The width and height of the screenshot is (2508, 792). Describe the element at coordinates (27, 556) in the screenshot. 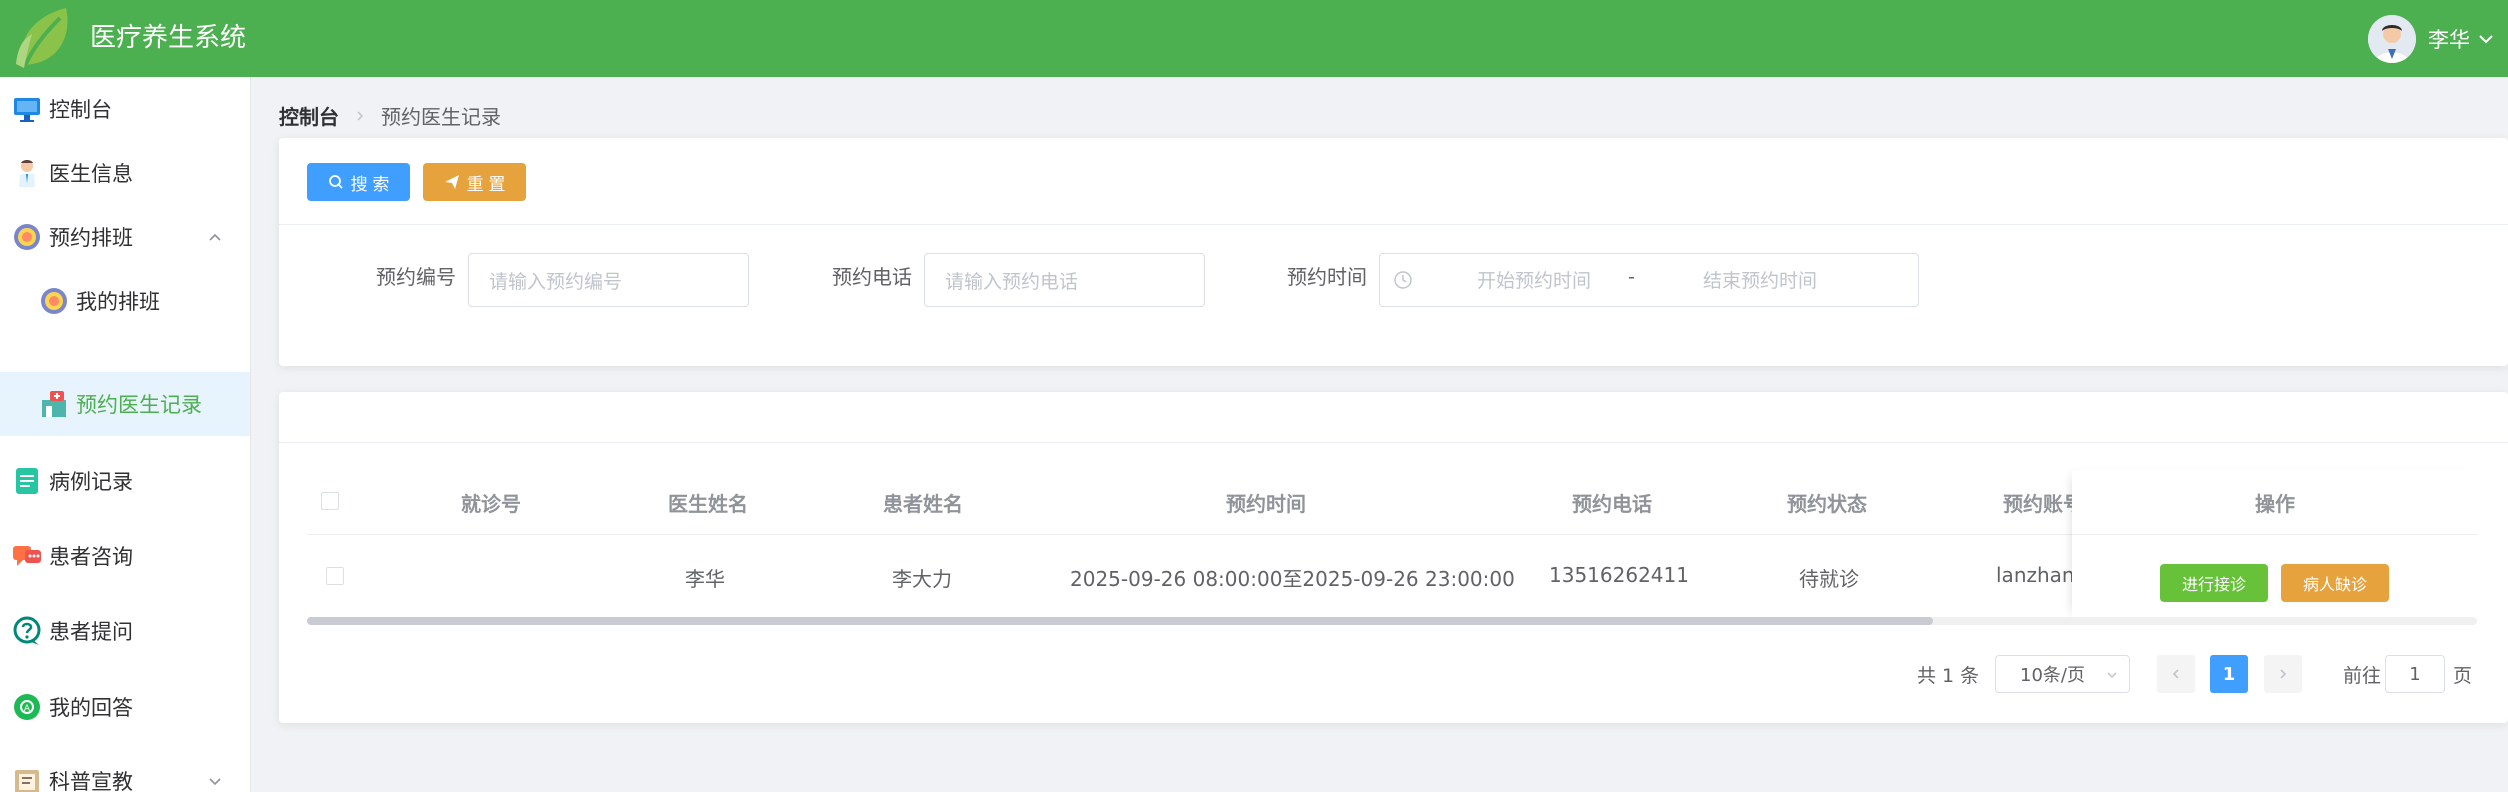

I see `chat-icon` at that location.